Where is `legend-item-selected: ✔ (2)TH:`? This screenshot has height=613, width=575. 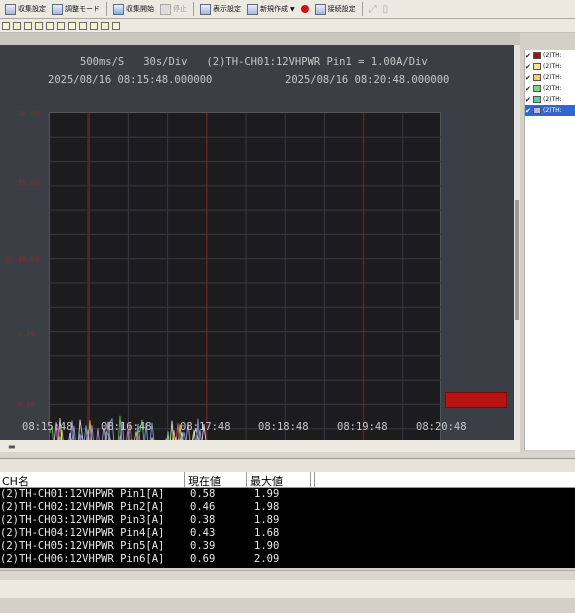
legend-item-selected: ✔ (2)TH: is located at coordinates (550, 110).